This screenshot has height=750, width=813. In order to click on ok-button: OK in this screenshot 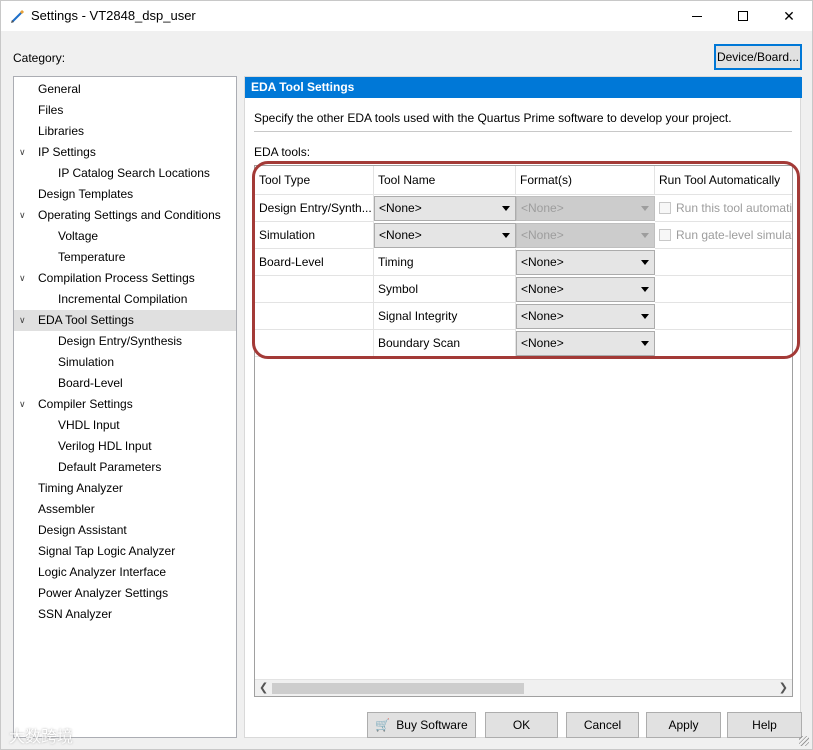, I will do `click(521, 725)`.